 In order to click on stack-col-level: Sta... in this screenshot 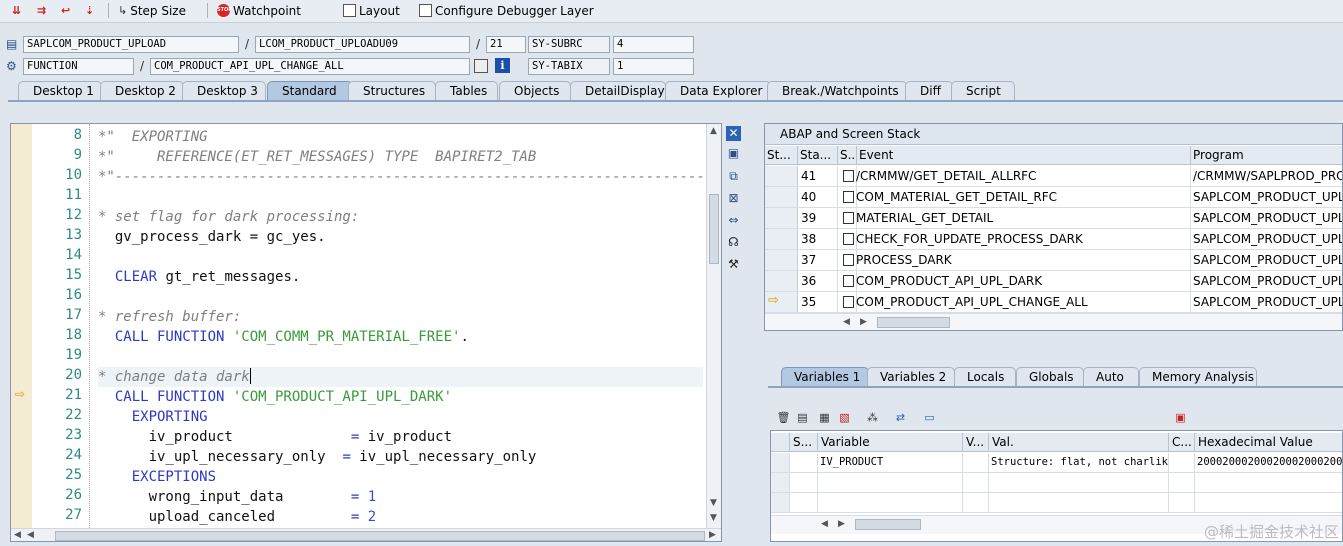, I will do `click(818, 155)`.